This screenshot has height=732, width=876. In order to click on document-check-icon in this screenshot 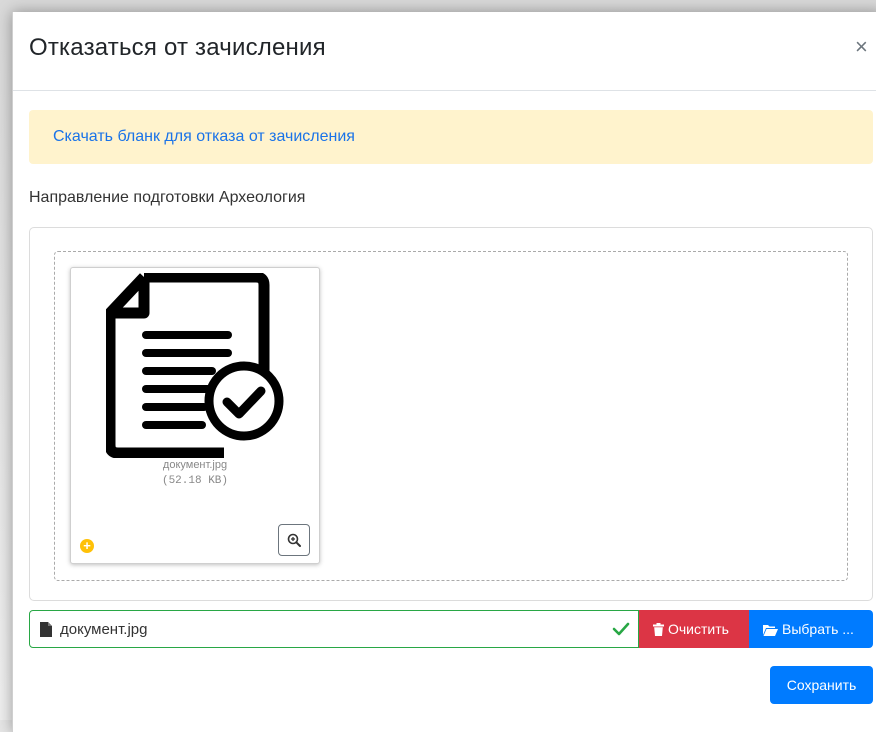, I will do `click(195, 365)`.